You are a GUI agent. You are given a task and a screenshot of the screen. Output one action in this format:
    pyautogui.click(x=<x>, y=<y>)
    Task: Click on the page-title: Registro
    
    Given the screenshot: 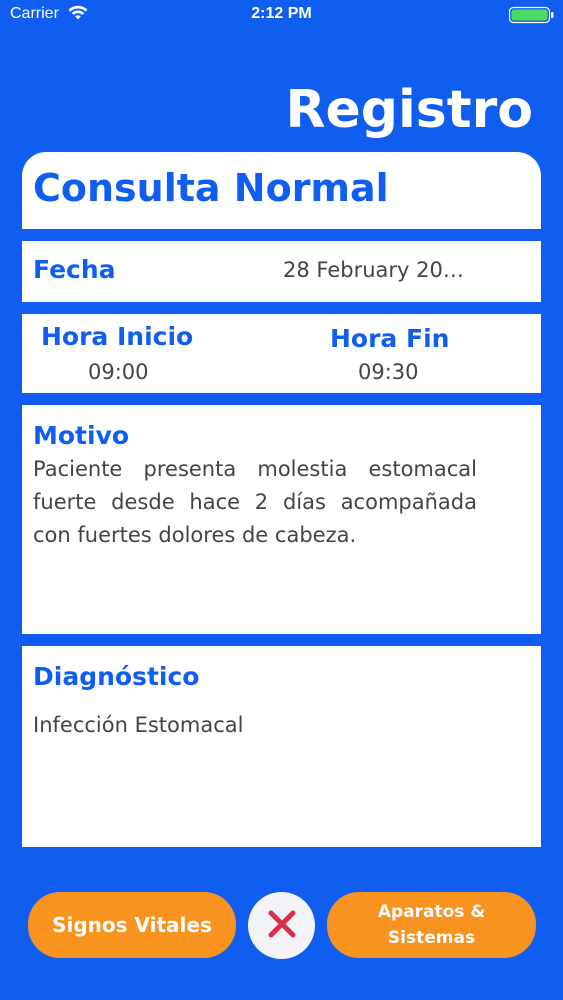 What is the action you would take?
    pyautogui.click(x=409, y=110)
    